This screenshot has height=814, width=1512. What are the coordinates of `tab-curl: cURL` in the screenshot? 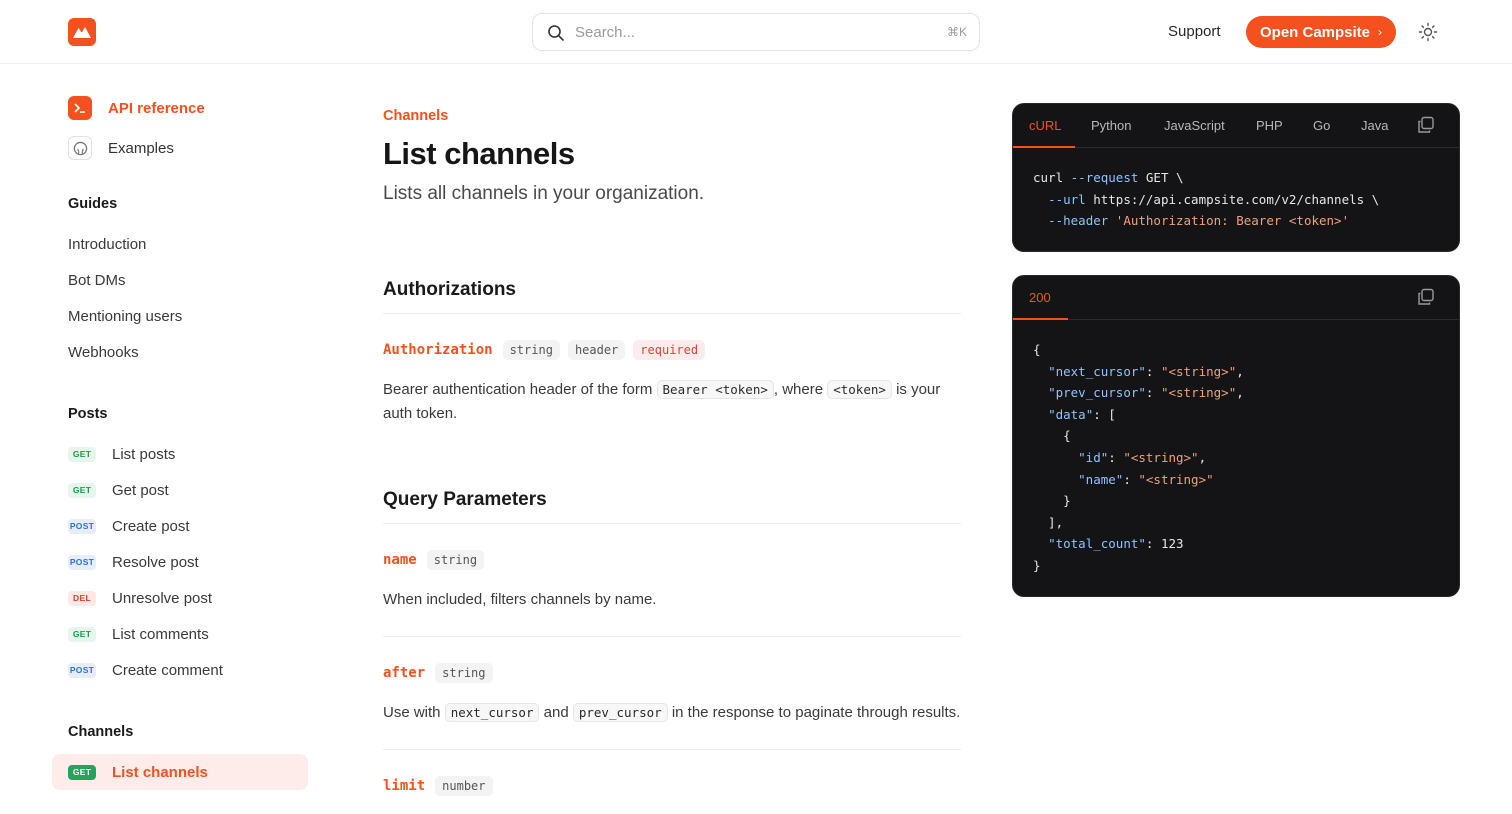 It's located at (1045, 126).